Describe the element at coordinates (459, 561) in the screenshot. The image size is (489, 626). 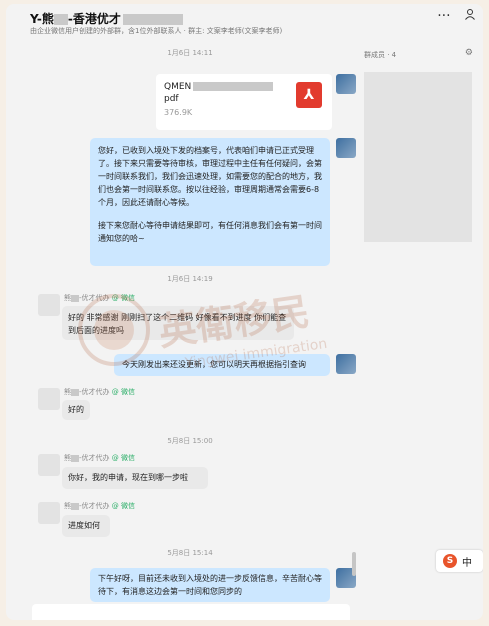
I see `input-method-widget: S 中` at that location.